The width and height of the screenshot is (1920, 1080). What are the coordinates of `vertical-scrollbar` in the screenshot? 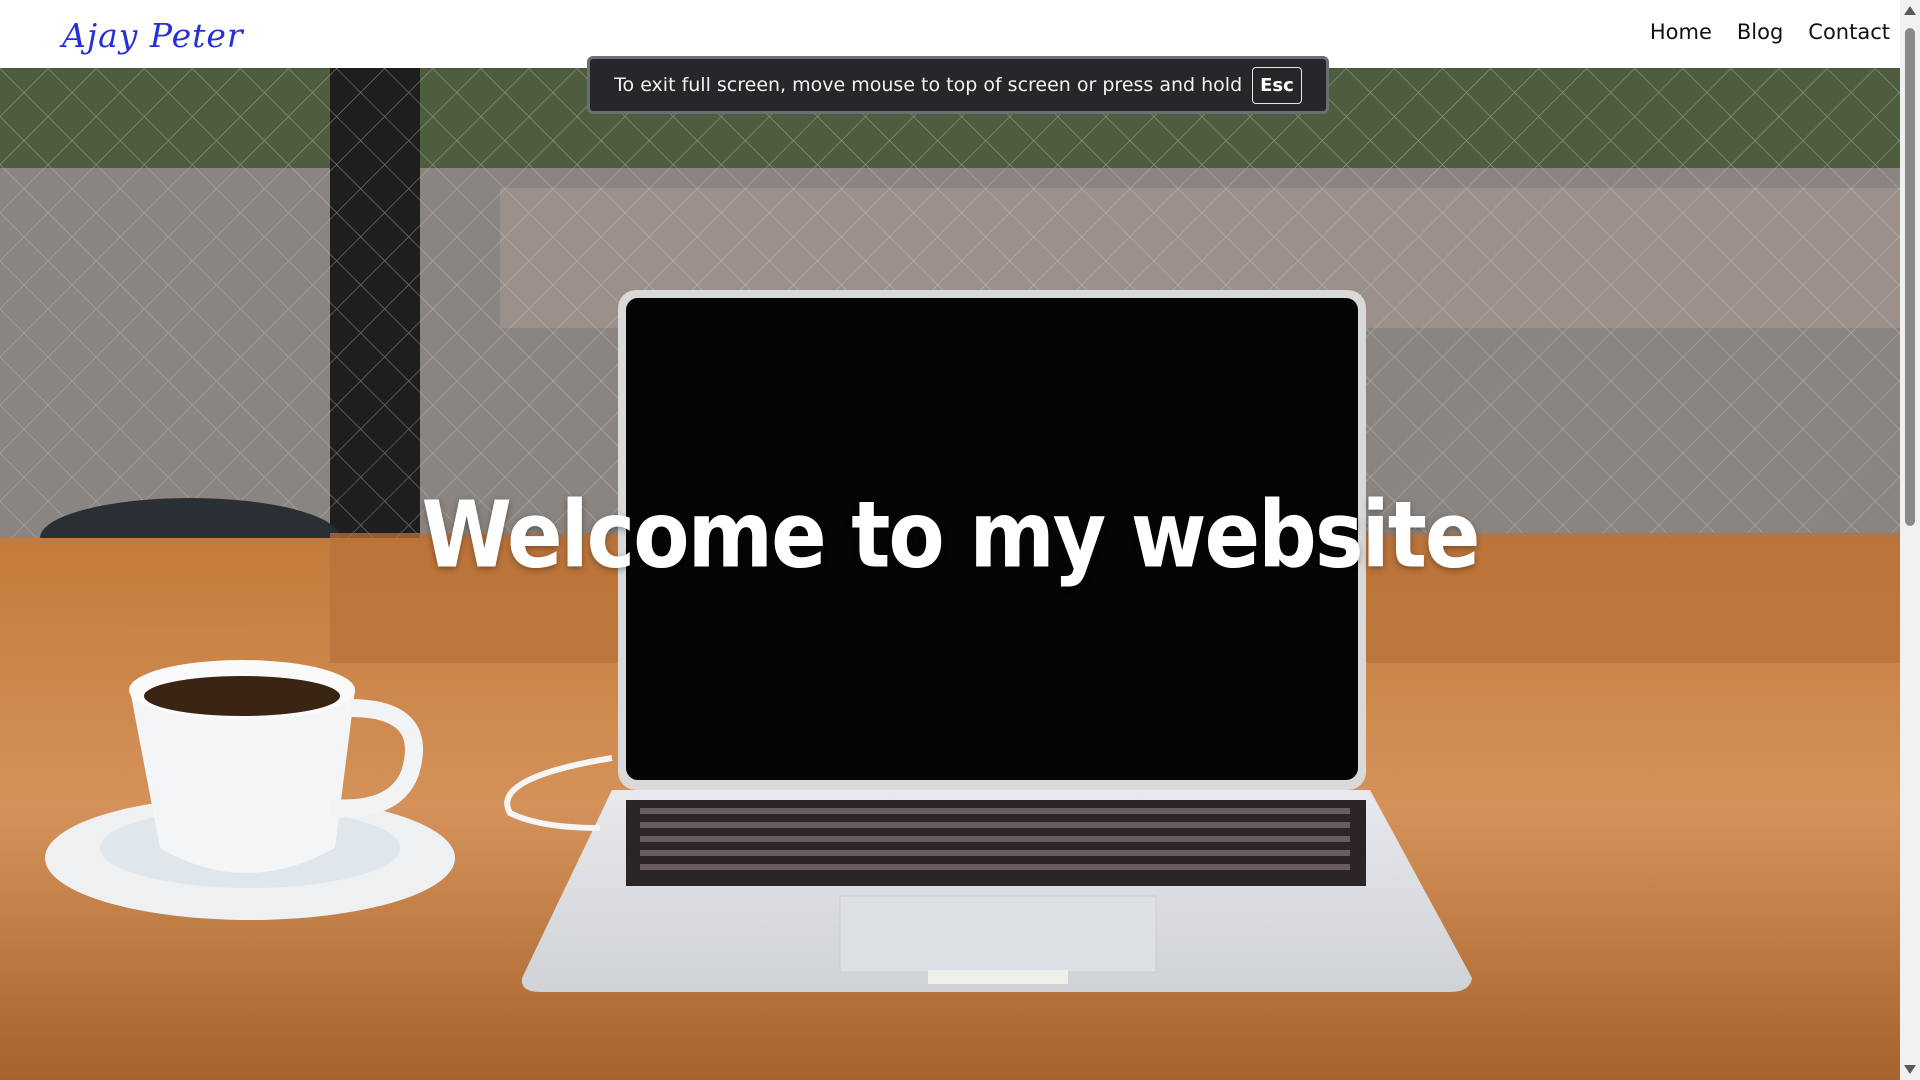 It's located at (1910, 540).